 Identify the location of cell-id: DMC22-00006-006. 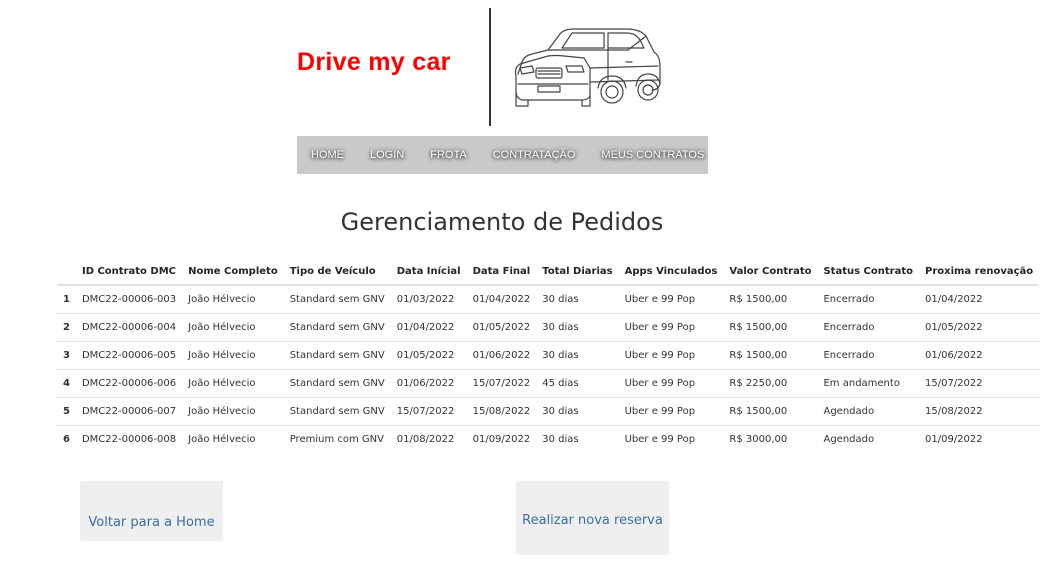
(129, 383).